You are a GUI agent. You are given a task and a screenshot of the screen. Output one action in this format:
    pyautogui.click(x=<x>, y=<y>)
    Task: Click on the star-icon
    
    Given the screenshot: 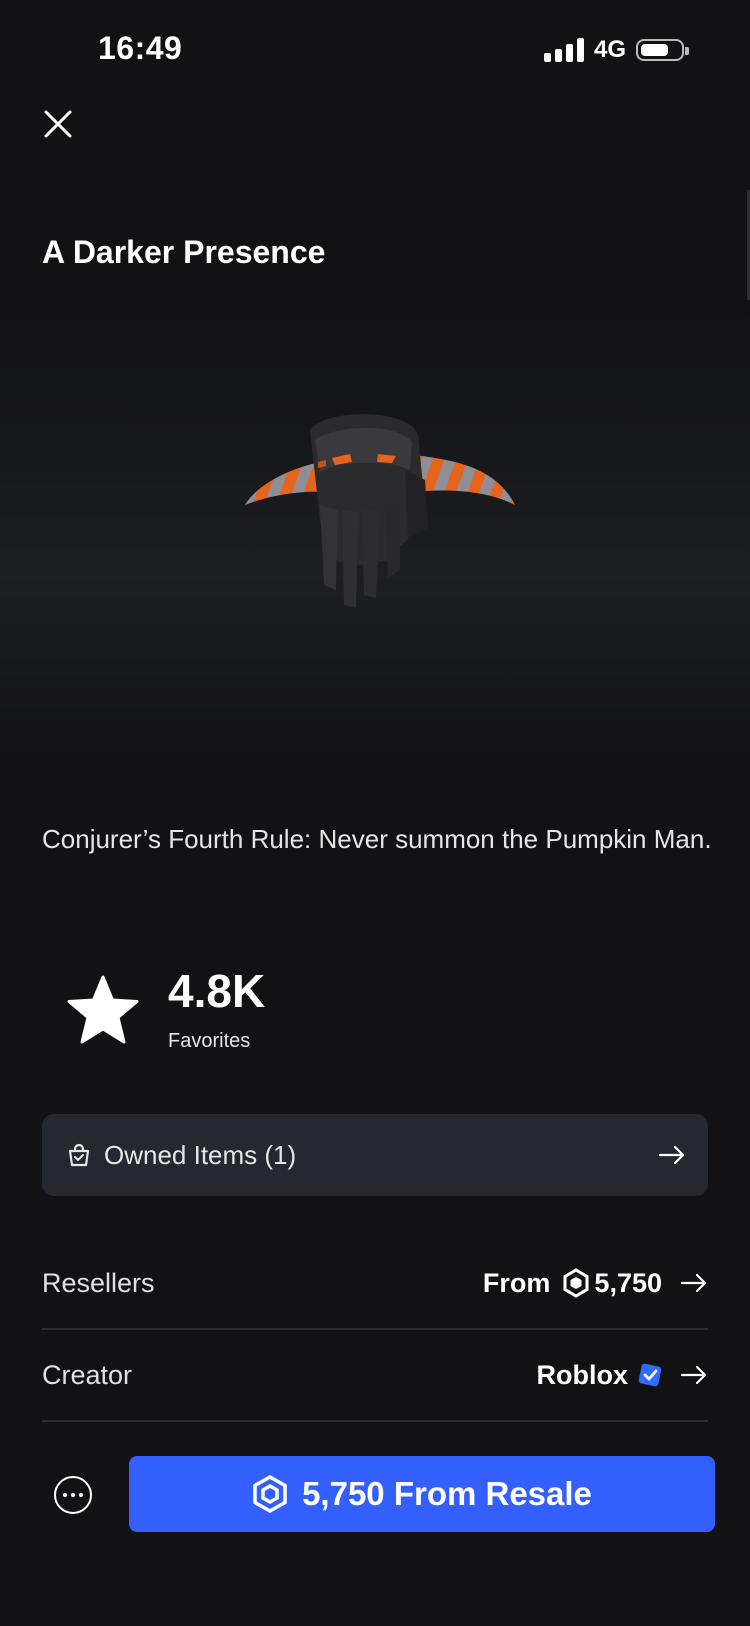 What is the action you would take?
    pyautogui.click(x=103, y=1010)
    